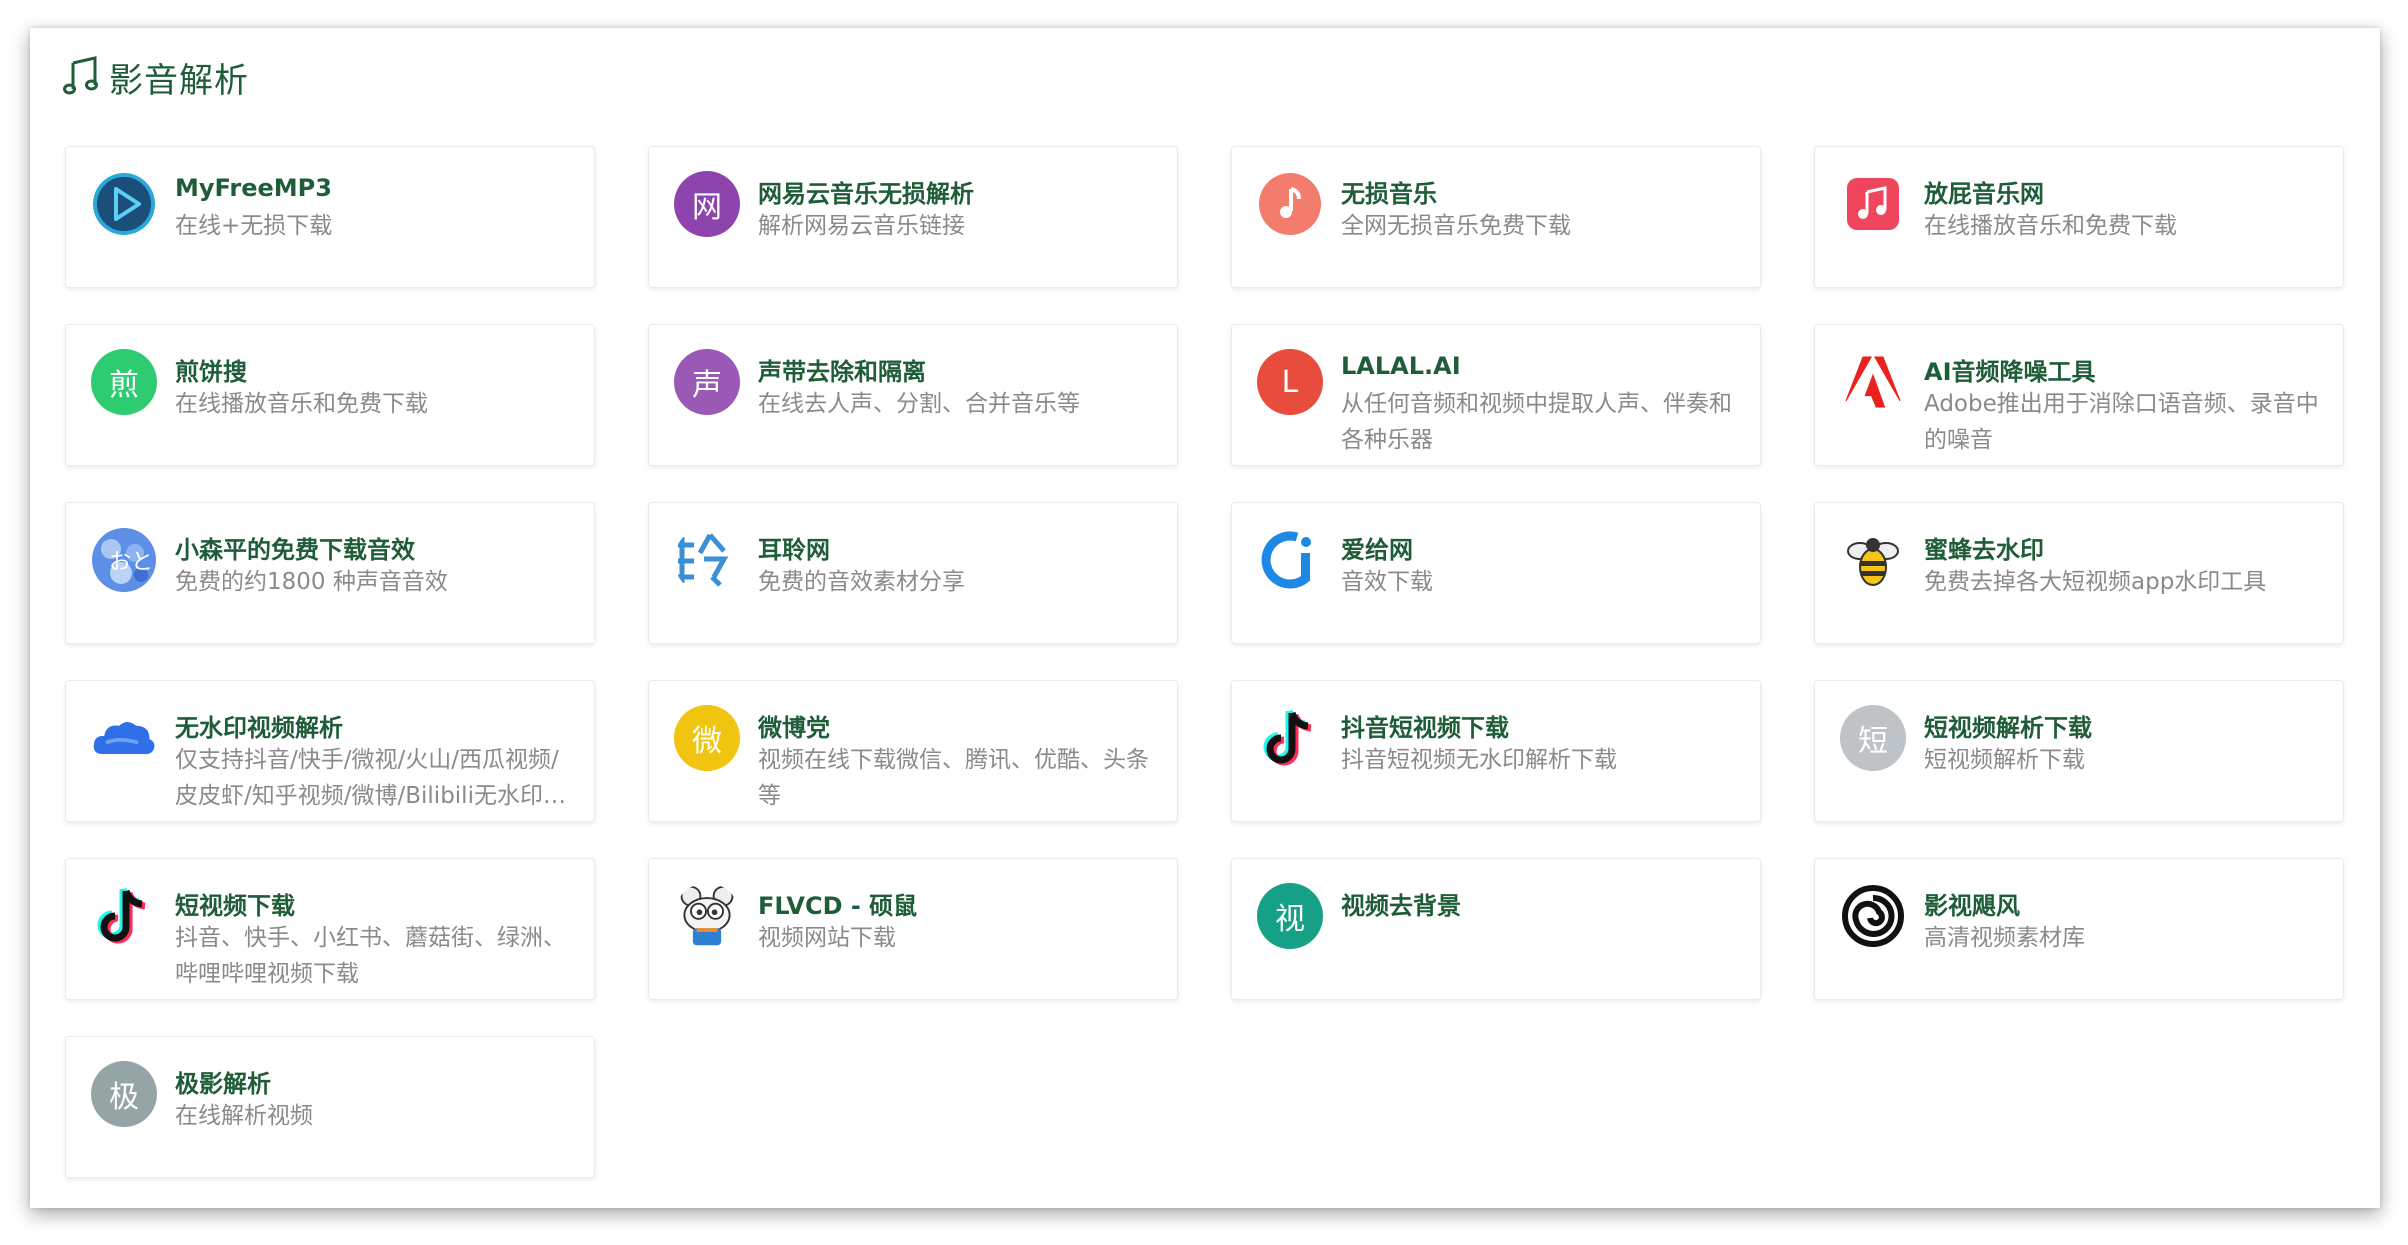 This screenshot has height=1245, width=2408. I want to click on text-logo: 视, so click(1290, 916).